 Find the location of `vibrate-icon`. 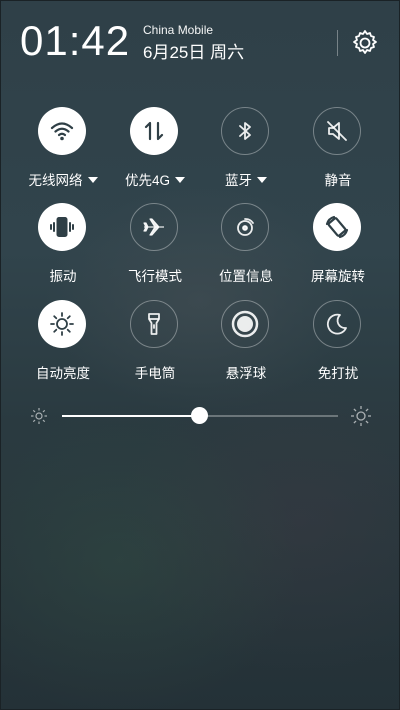

vibrate-icon is located at coordinates (62, 227).